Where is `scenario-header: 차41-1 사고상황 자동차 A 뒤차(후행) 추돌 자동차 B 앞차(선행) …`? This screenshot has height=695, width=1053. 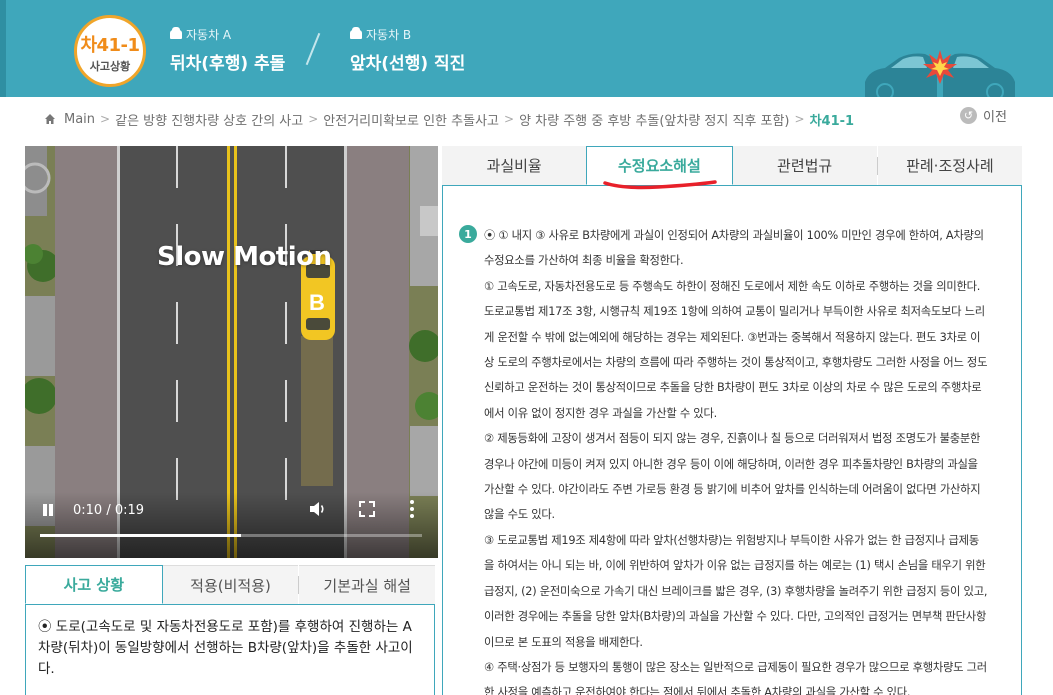
scenario-header: 차41-1 사고상황 자동차 A 뒤차(후행) 추돌 자동차 B 앞차(선행) … is located at coordinates (526, 48).